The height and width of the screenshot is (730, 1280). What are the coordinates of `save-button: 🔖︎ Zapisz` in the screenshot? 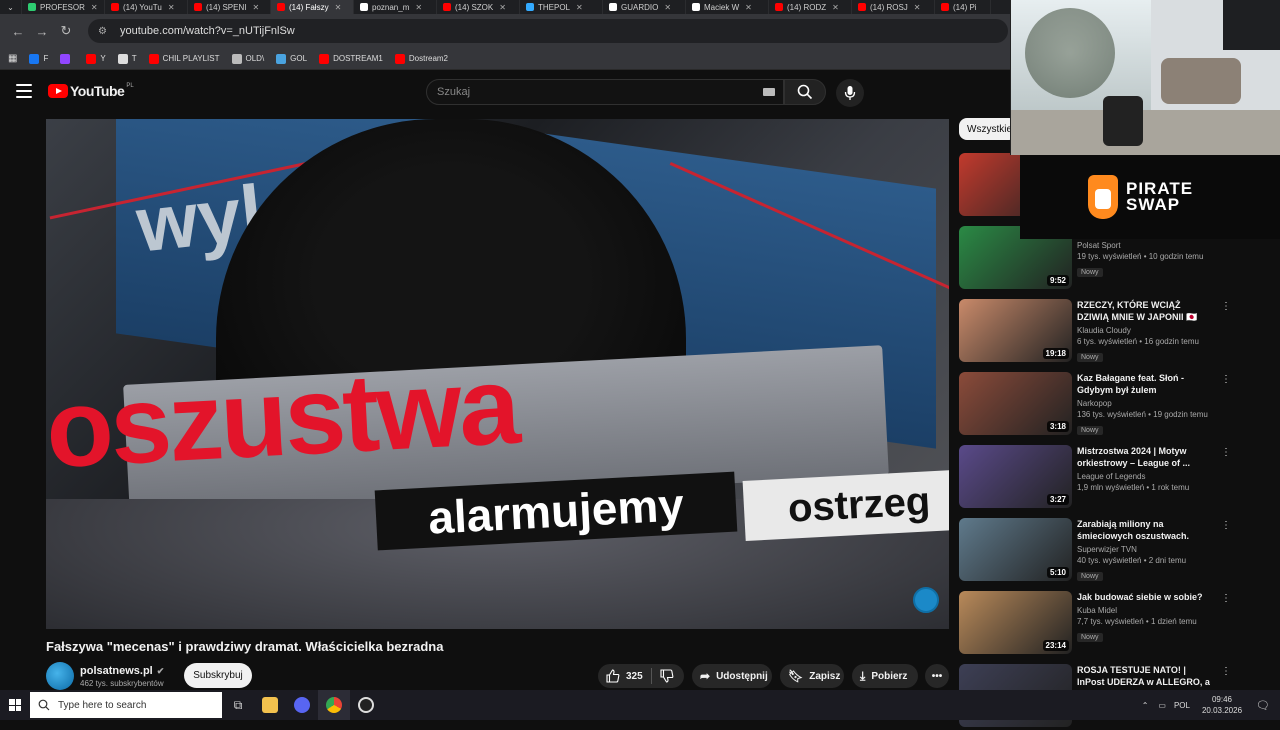 It's located at (812, 676).